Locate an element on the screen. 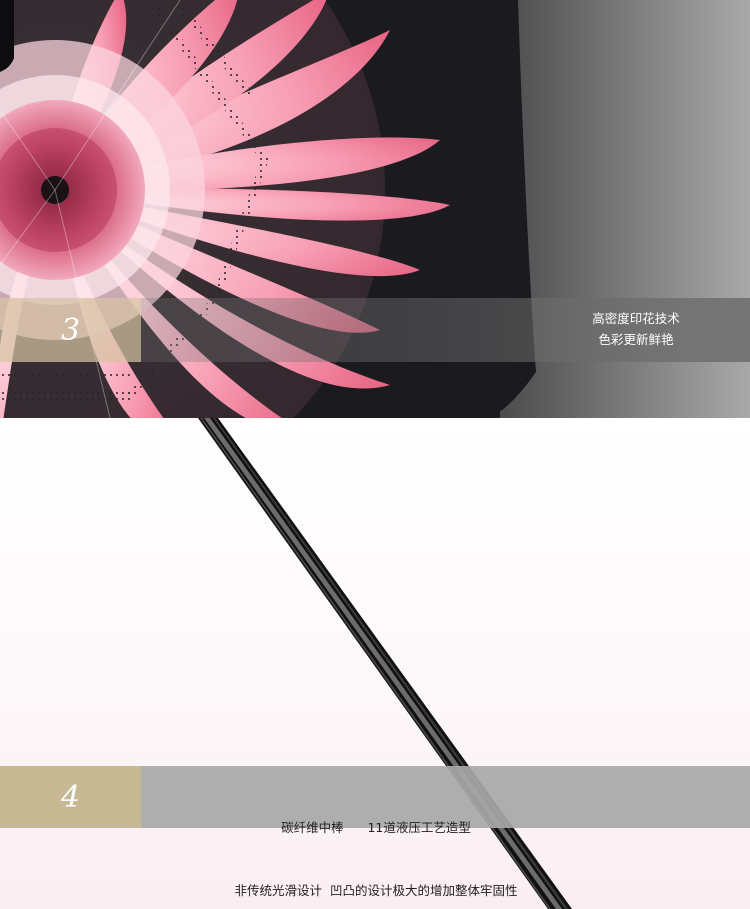 This screenshot has height=909, width=750. feature-number-3: 3 is located at coordinates (70, 330).